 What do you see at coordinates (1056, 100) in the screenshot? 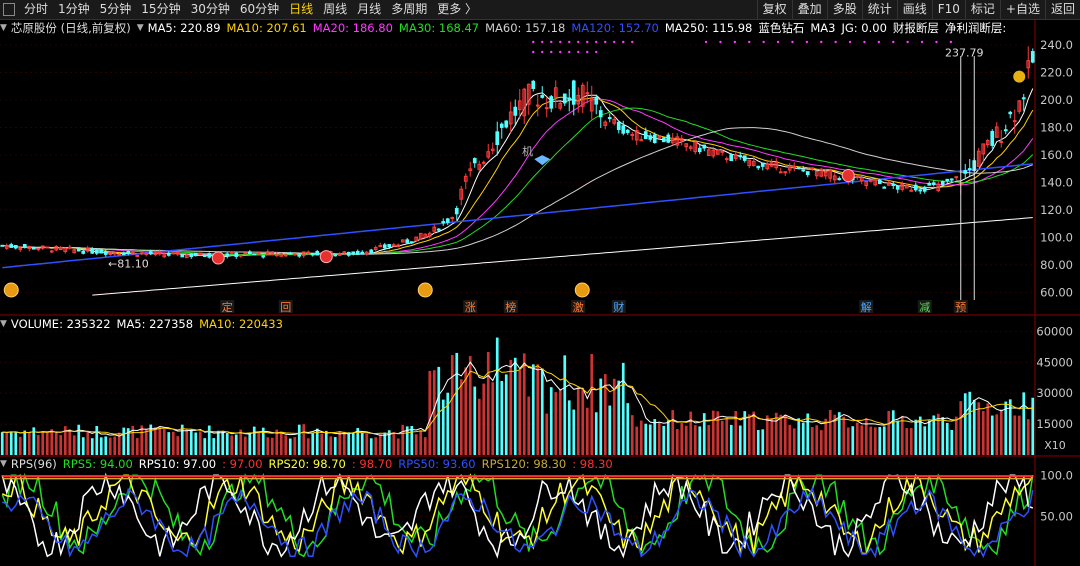
I see `price_axis-tick: 200.0` at bounding box center [1056, 100].